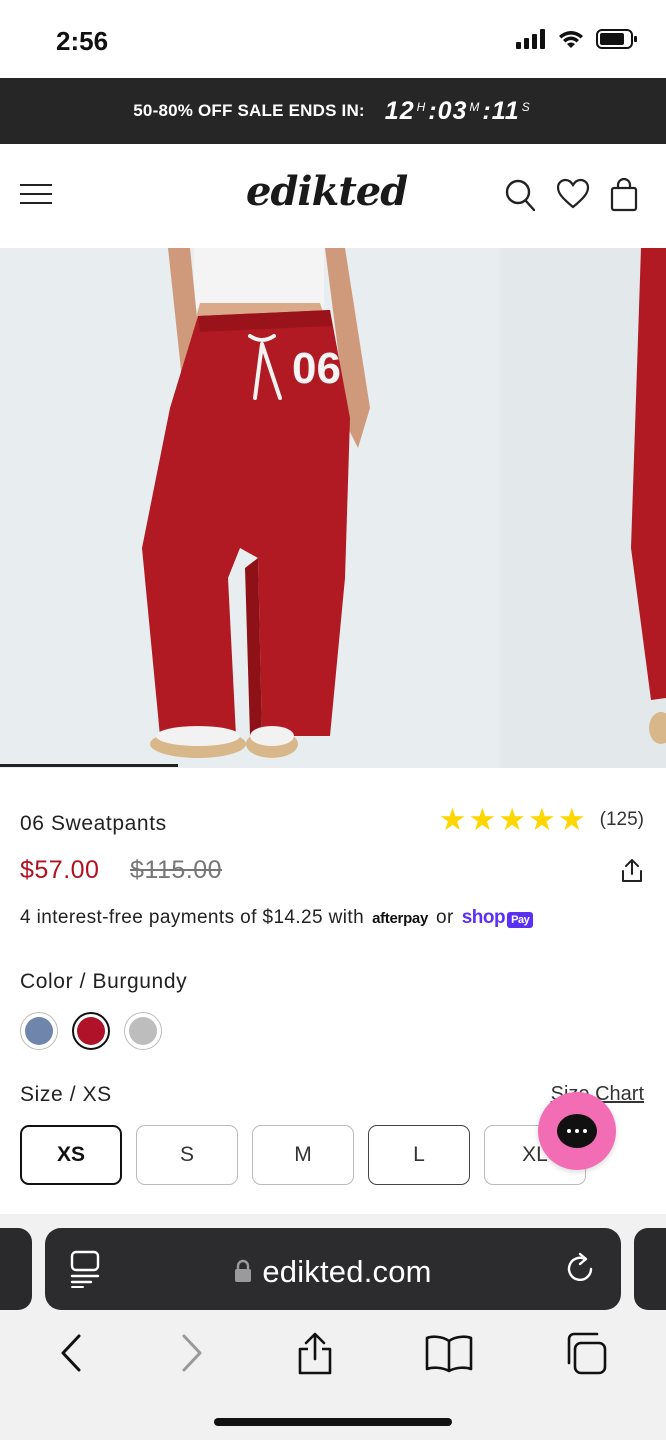 The image size is (666, 1440). I want to click on header-actions, so click(571, 195).